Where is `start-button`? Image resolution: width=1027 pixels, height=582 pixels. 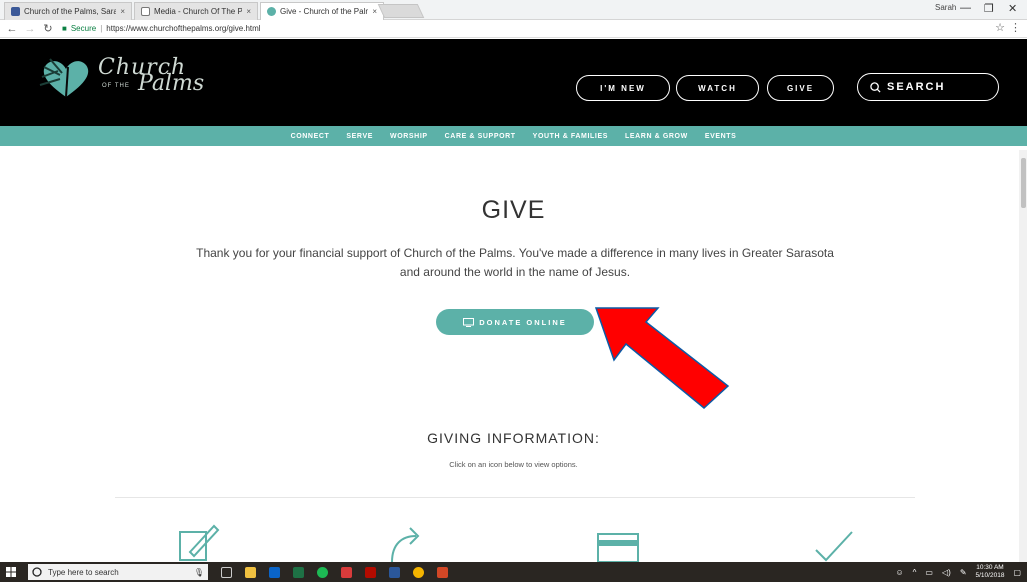
start-button is located at coordinates (11, 572).